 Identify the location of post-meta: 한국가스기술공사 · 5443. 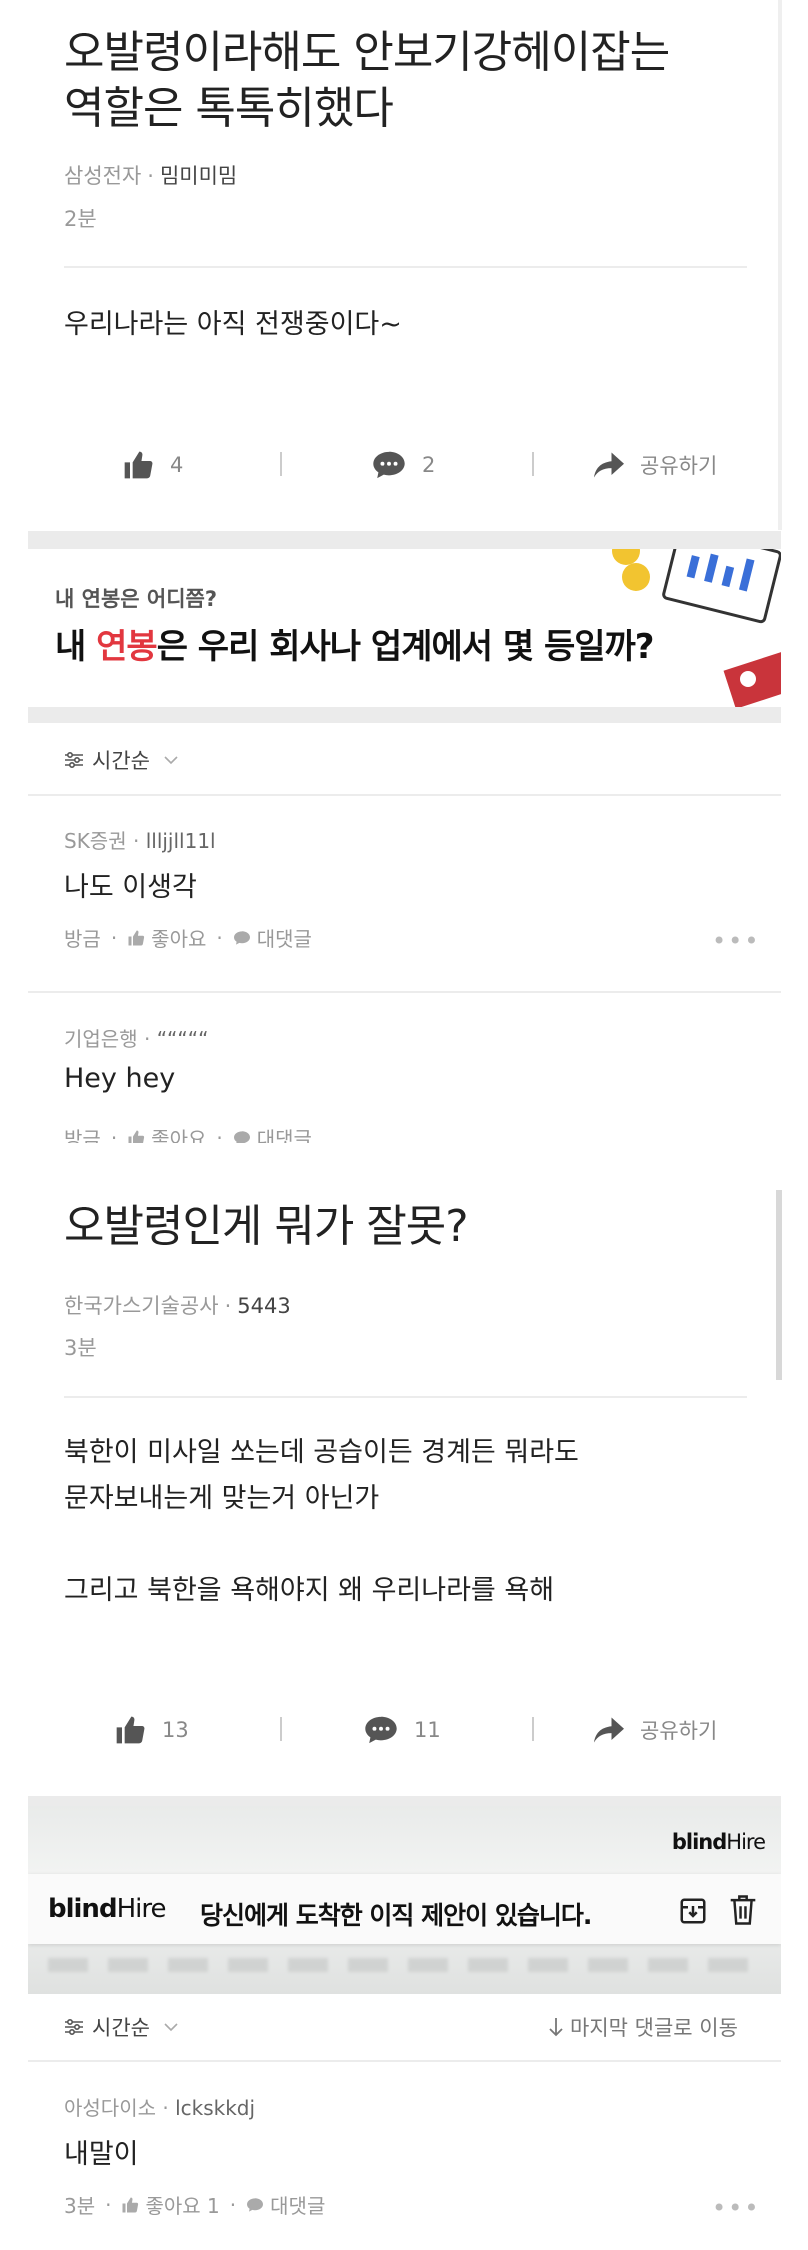
(177, 1306).